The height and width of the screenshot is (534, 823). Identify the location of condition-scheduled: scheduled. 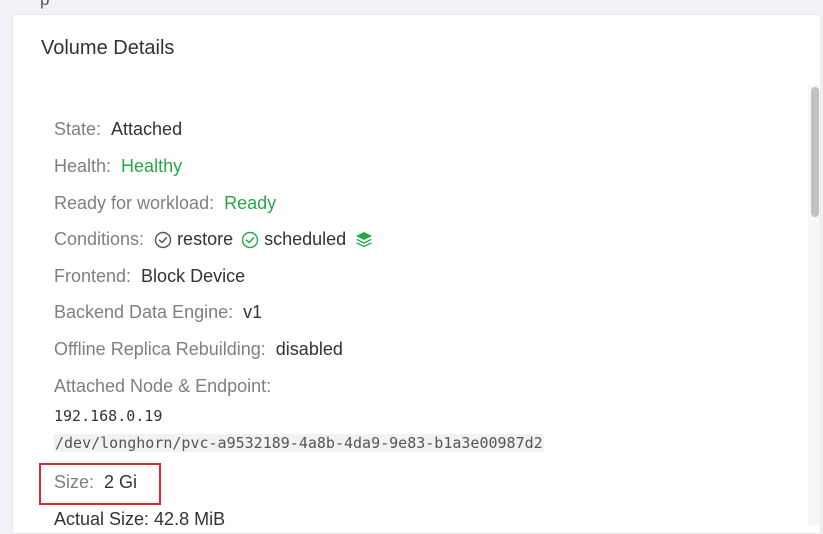
(293, 239).